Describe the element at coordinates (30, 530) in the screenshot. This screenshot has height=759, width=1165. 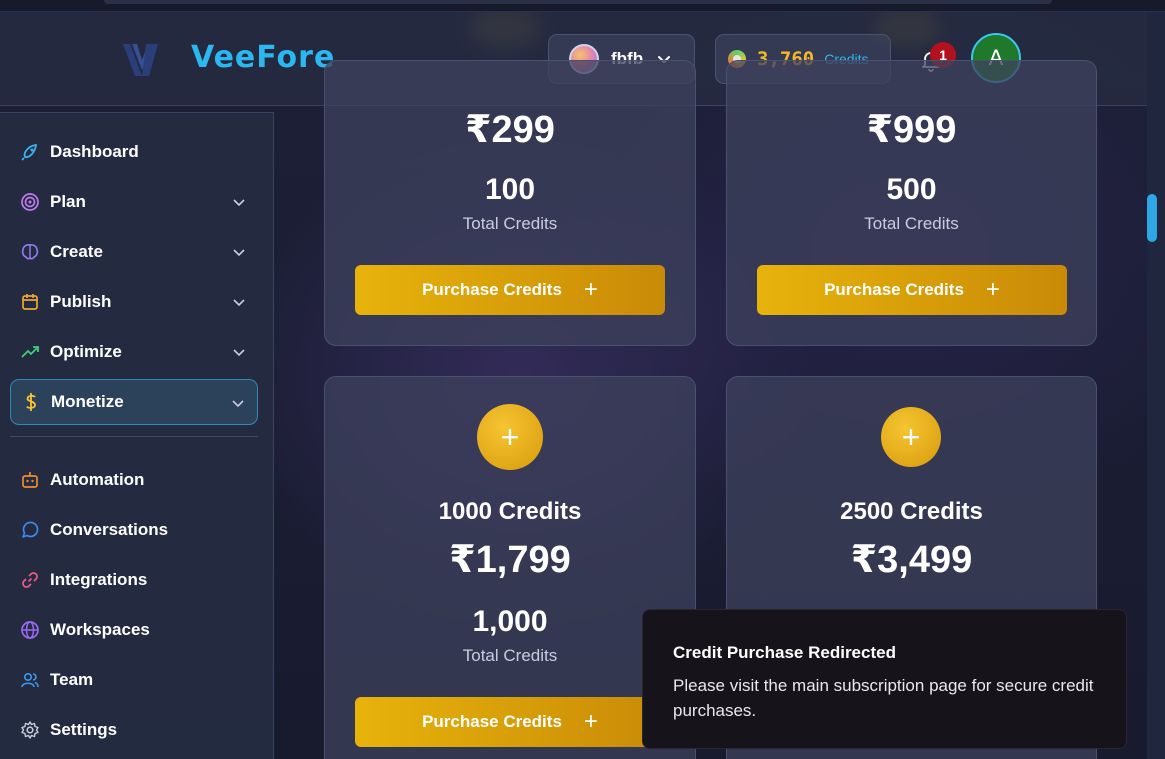
I see `chat-icon` at that location.